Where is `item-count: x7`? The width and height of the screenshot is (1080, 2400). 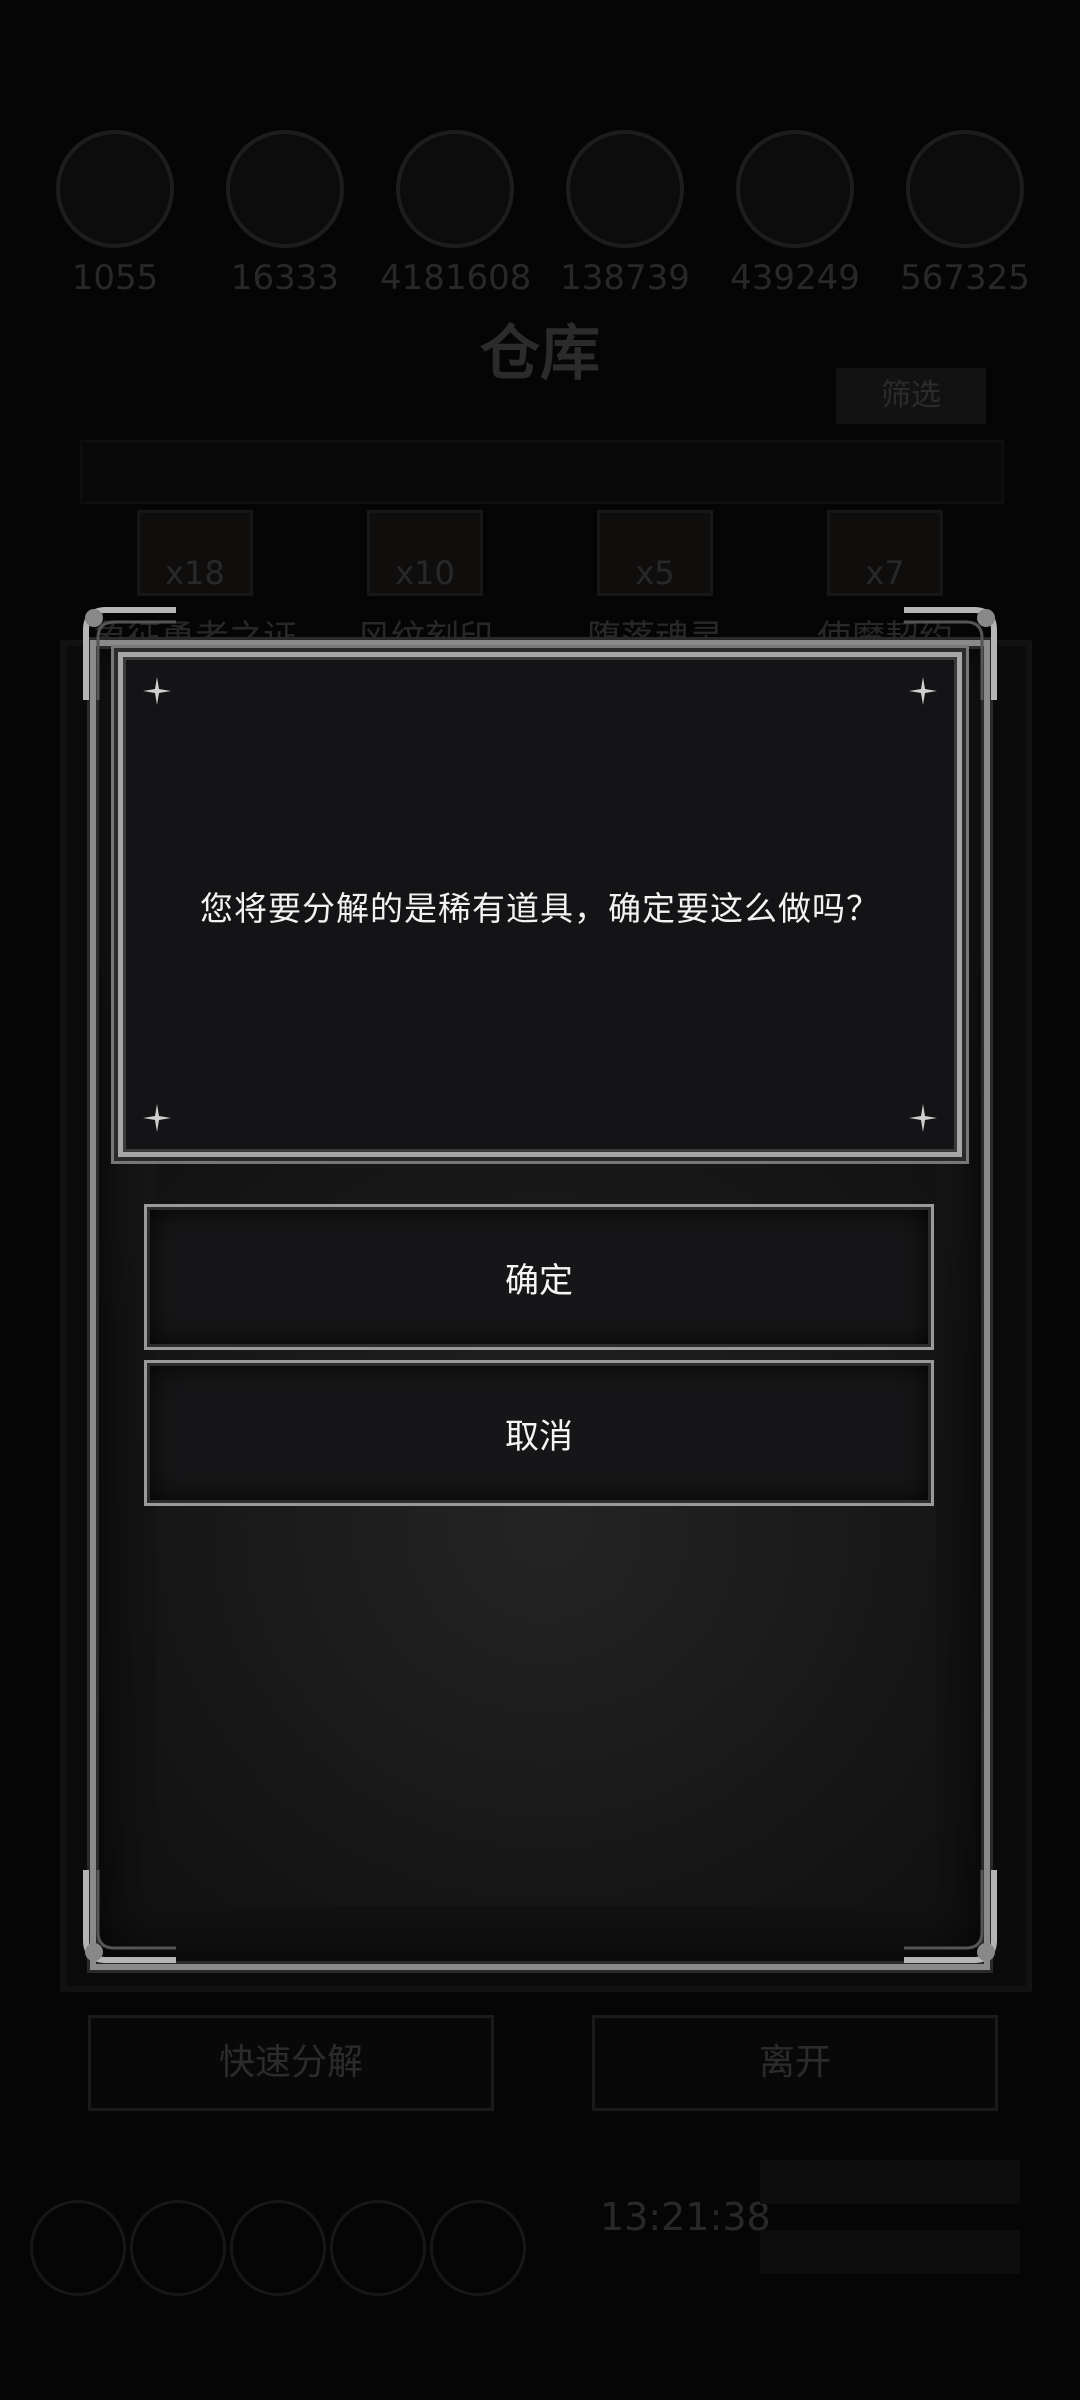
item-count: x7 is located at coordinates (885, 573).